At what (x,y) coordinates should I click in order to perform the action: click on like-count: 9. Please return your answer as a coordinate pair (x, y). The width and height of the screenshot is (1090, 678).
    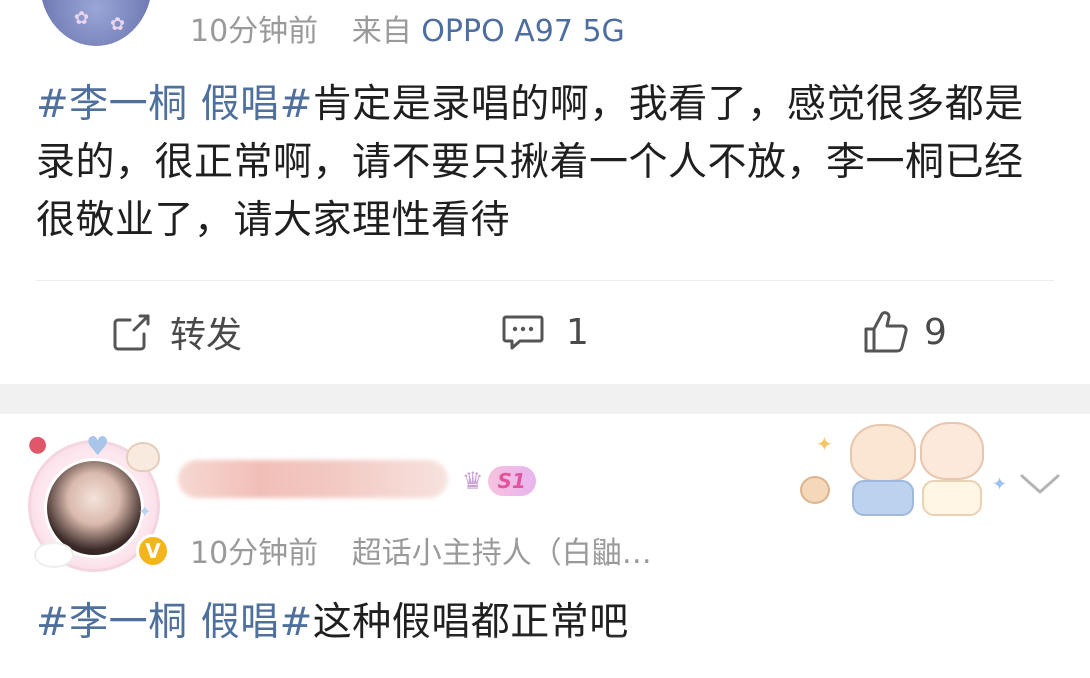
    Looking at the image, I should click on (935, 332).